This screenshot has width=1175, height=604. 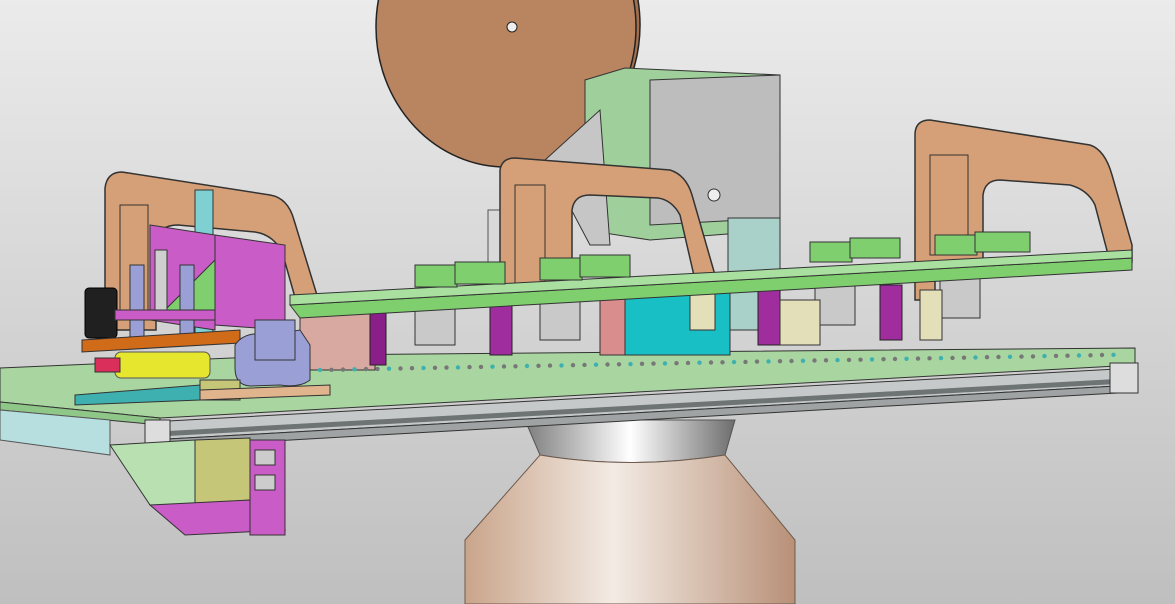 What do you see at coordinates (198, 486) in the screenshot?
I see `support-bracket-left` at bounding box center [198, 486].